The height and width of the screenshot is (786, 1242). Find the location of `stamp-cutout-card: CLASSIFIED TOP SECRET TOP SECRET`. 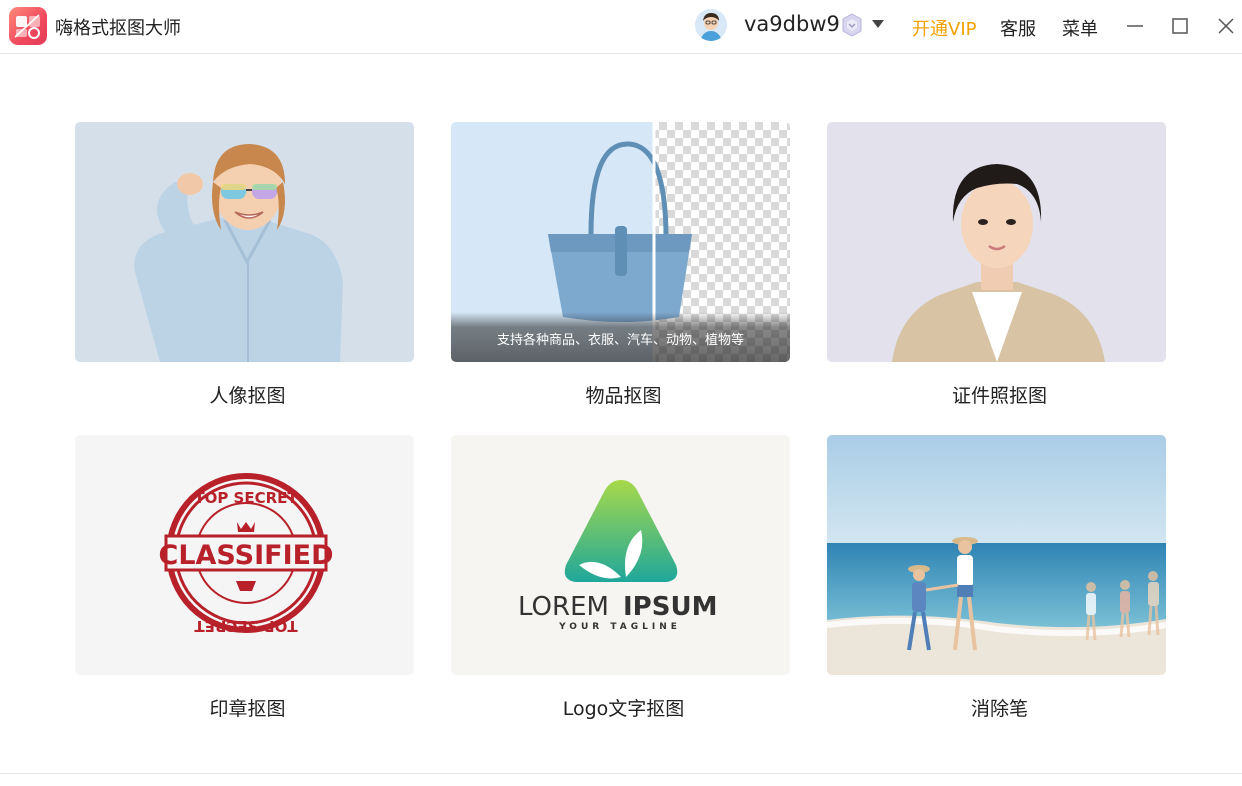

stamp-cutout-card: CLASSIFIED TOP SECRET TOP SECRET is located at coordinates (244, 555).